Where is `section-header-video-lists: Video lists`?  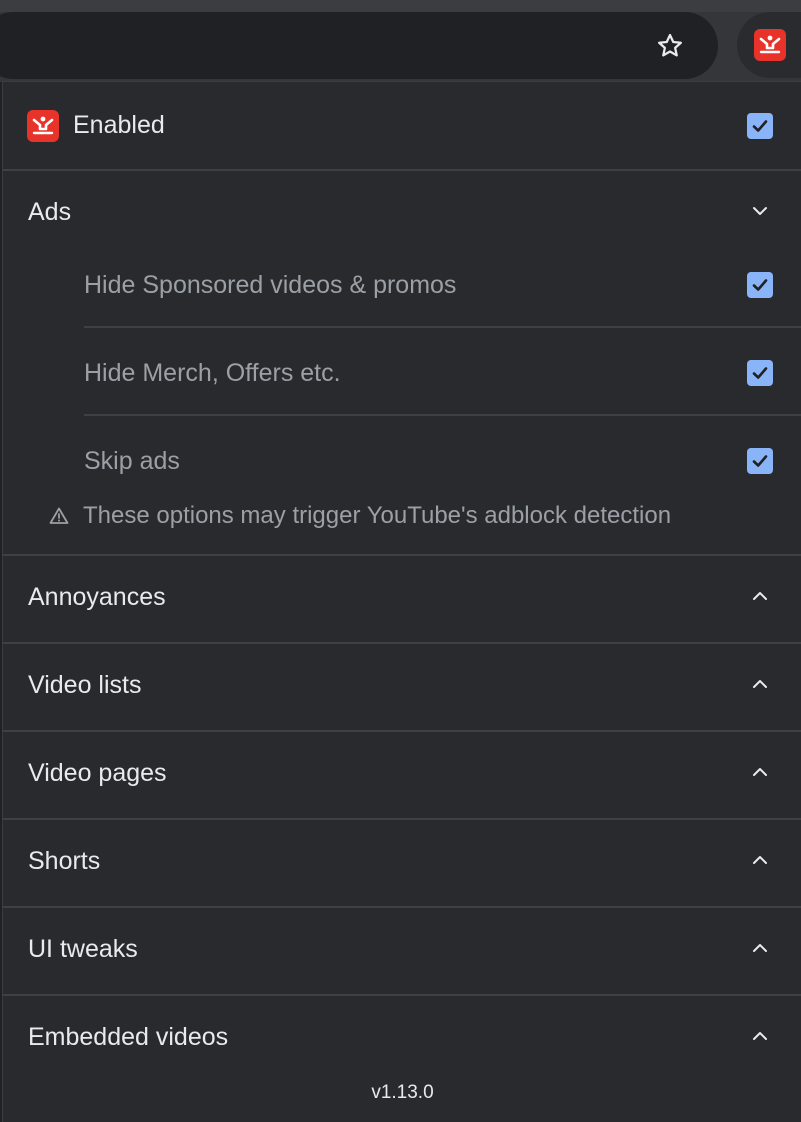 section-header-video-lists: Video lists is located at coordinates (402, 687).